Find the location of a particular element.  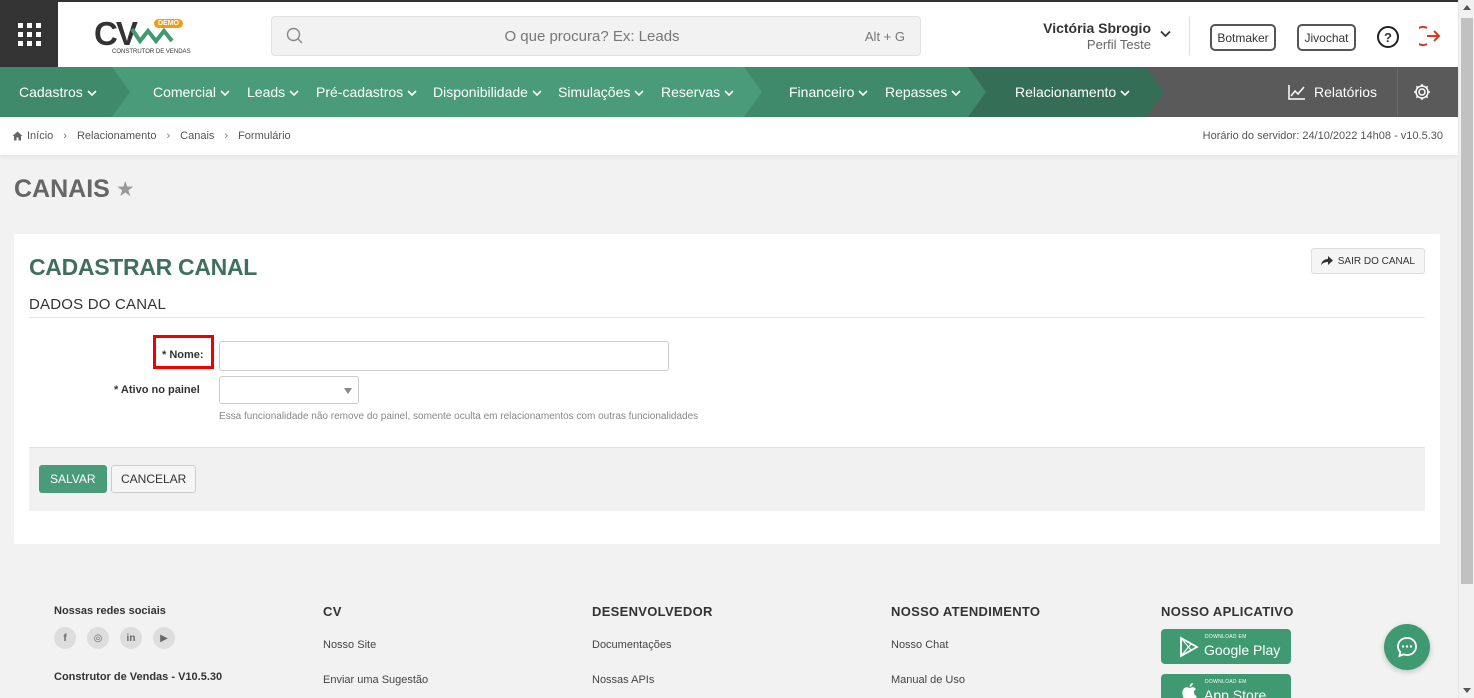

nav-leads: Leads is located at coordinates (273, 92).